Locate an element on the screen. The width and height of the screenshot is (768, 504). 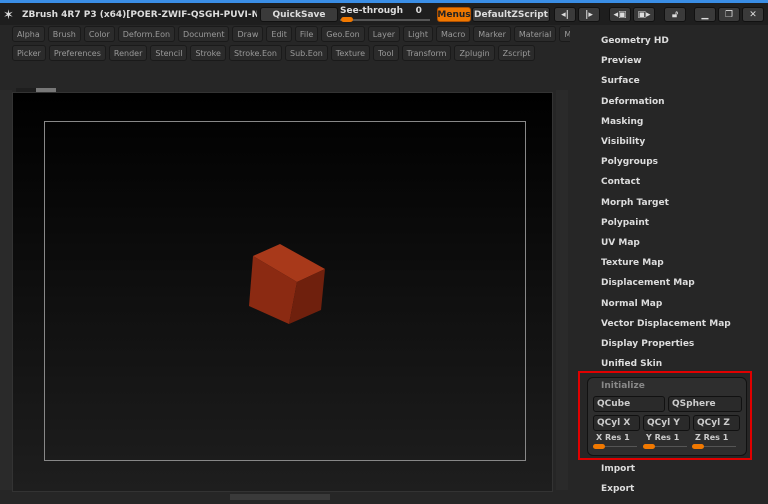
scroll-left-icon: ◂| is located at coordinates (565, 14).